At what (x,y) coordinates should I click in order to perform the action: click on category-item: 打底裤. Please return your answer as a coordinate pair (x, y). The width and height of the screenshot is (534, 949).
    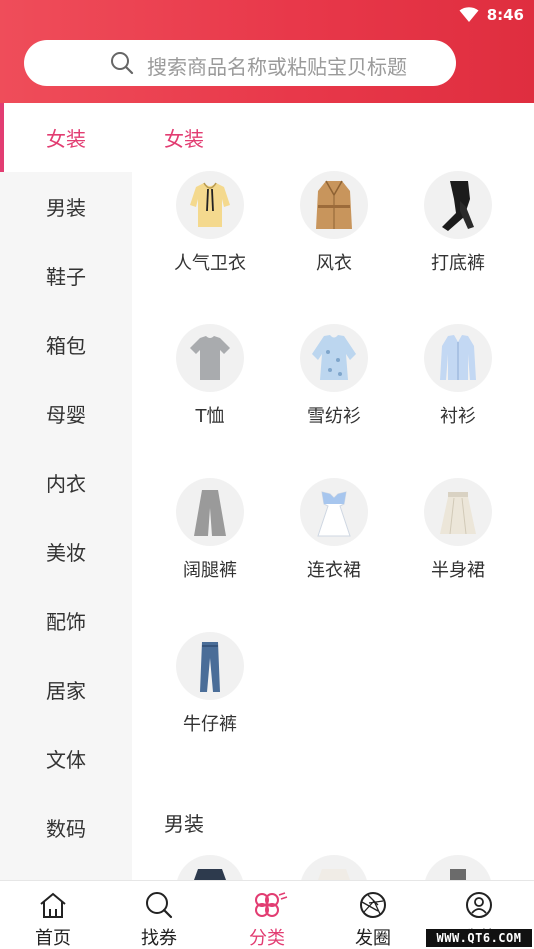
    Looking at the image, I should click on (458, 223).